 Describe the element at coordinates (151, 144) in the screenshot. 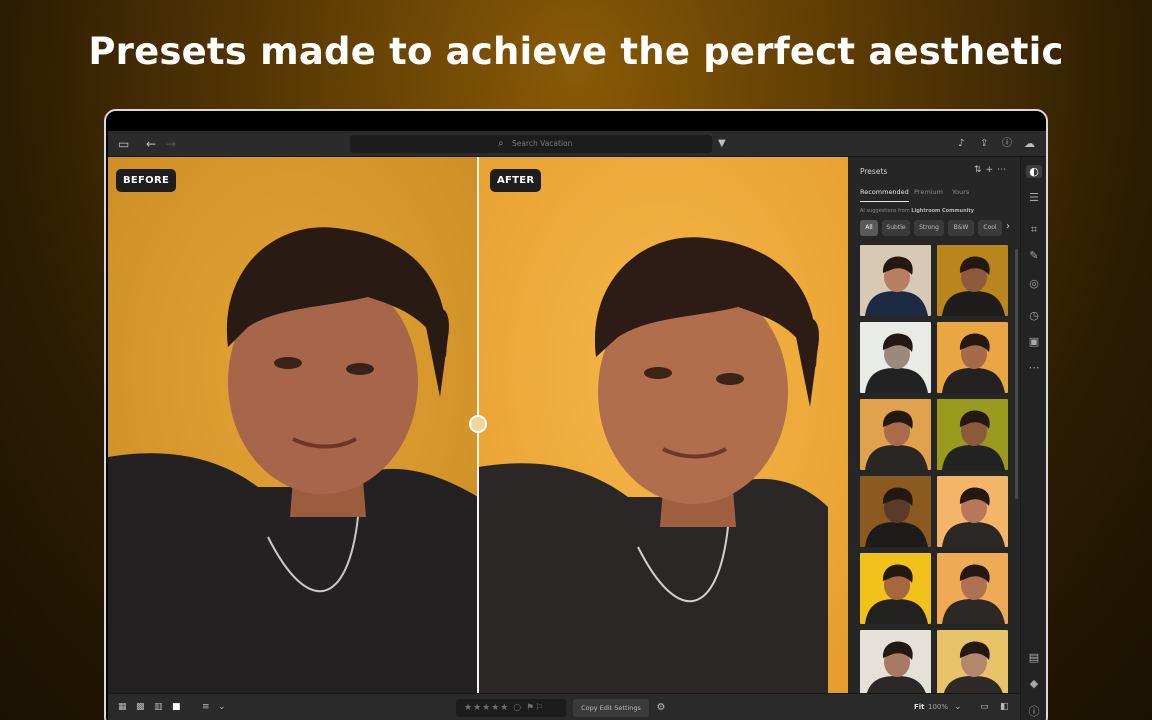

I see `back-arrow-icon: ←` at that location.